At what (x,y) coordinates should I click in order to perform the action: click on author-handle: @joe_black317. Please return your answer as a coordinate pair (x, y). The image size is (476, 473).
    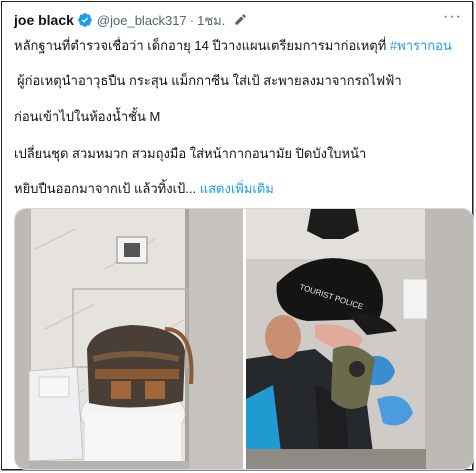
    Looking at the image, I should click on (142, 20).